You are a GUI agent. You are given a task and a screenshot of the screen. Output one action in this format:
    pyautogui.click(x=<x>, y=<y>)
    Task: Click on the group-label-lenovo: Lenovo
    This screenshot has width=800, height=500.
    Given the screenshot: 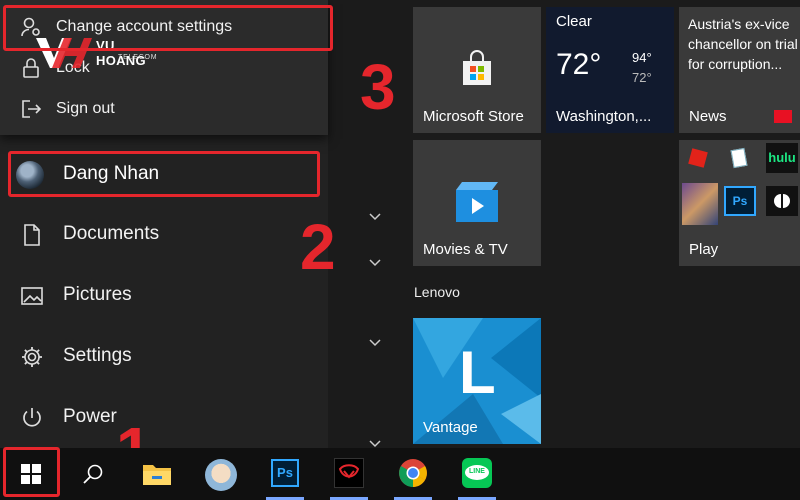 What is the action you would take?
    pyautogui.click(x=437, y=292)
    